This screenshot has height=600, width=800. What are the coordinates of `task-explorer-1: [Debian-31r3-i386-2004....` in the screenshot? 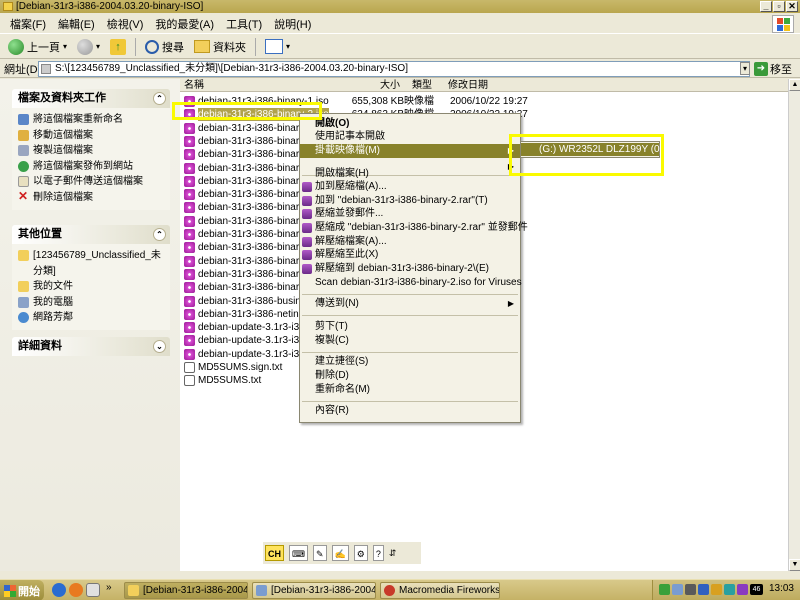 It's located at (186, 590).